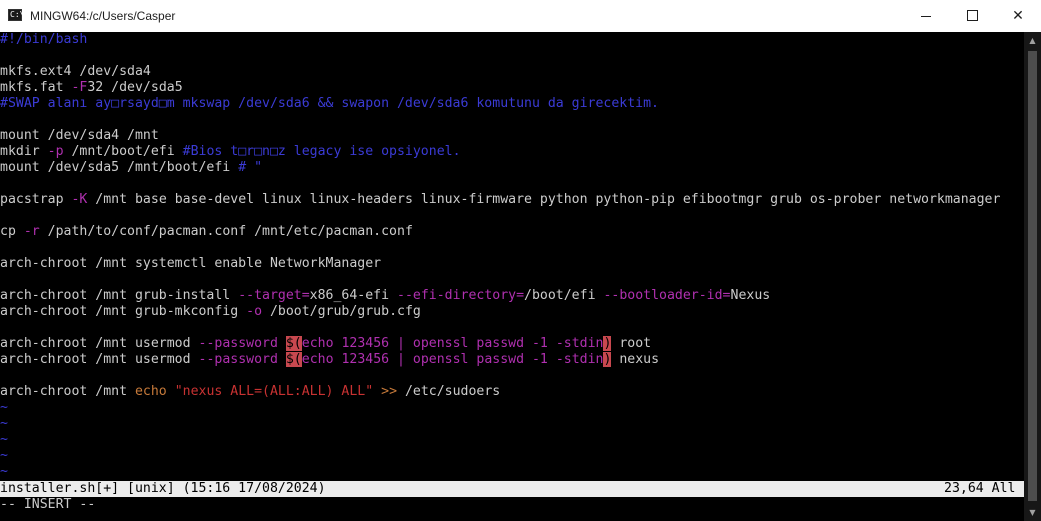 Image resolution: width=1041 pixels, height=521 pixels. I want to click on status-cursor-position: 23,64 All, so click(980, 488).